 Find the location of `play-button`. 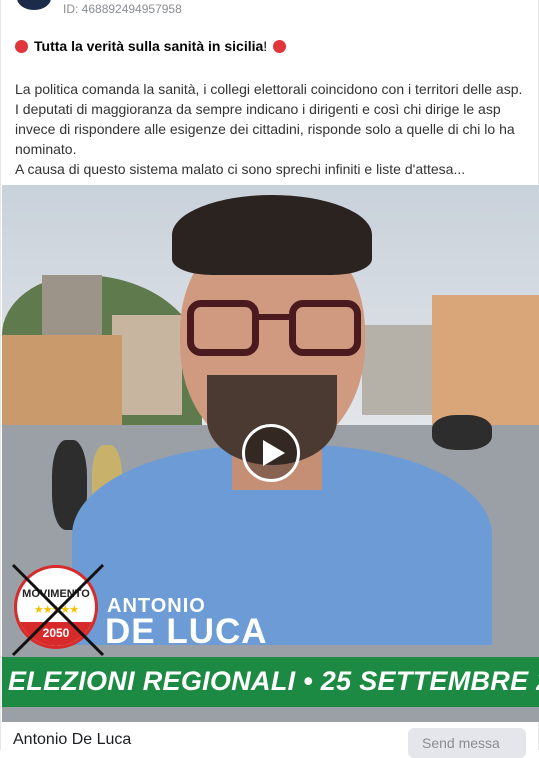

play-button is located at coordinates (271, 453).